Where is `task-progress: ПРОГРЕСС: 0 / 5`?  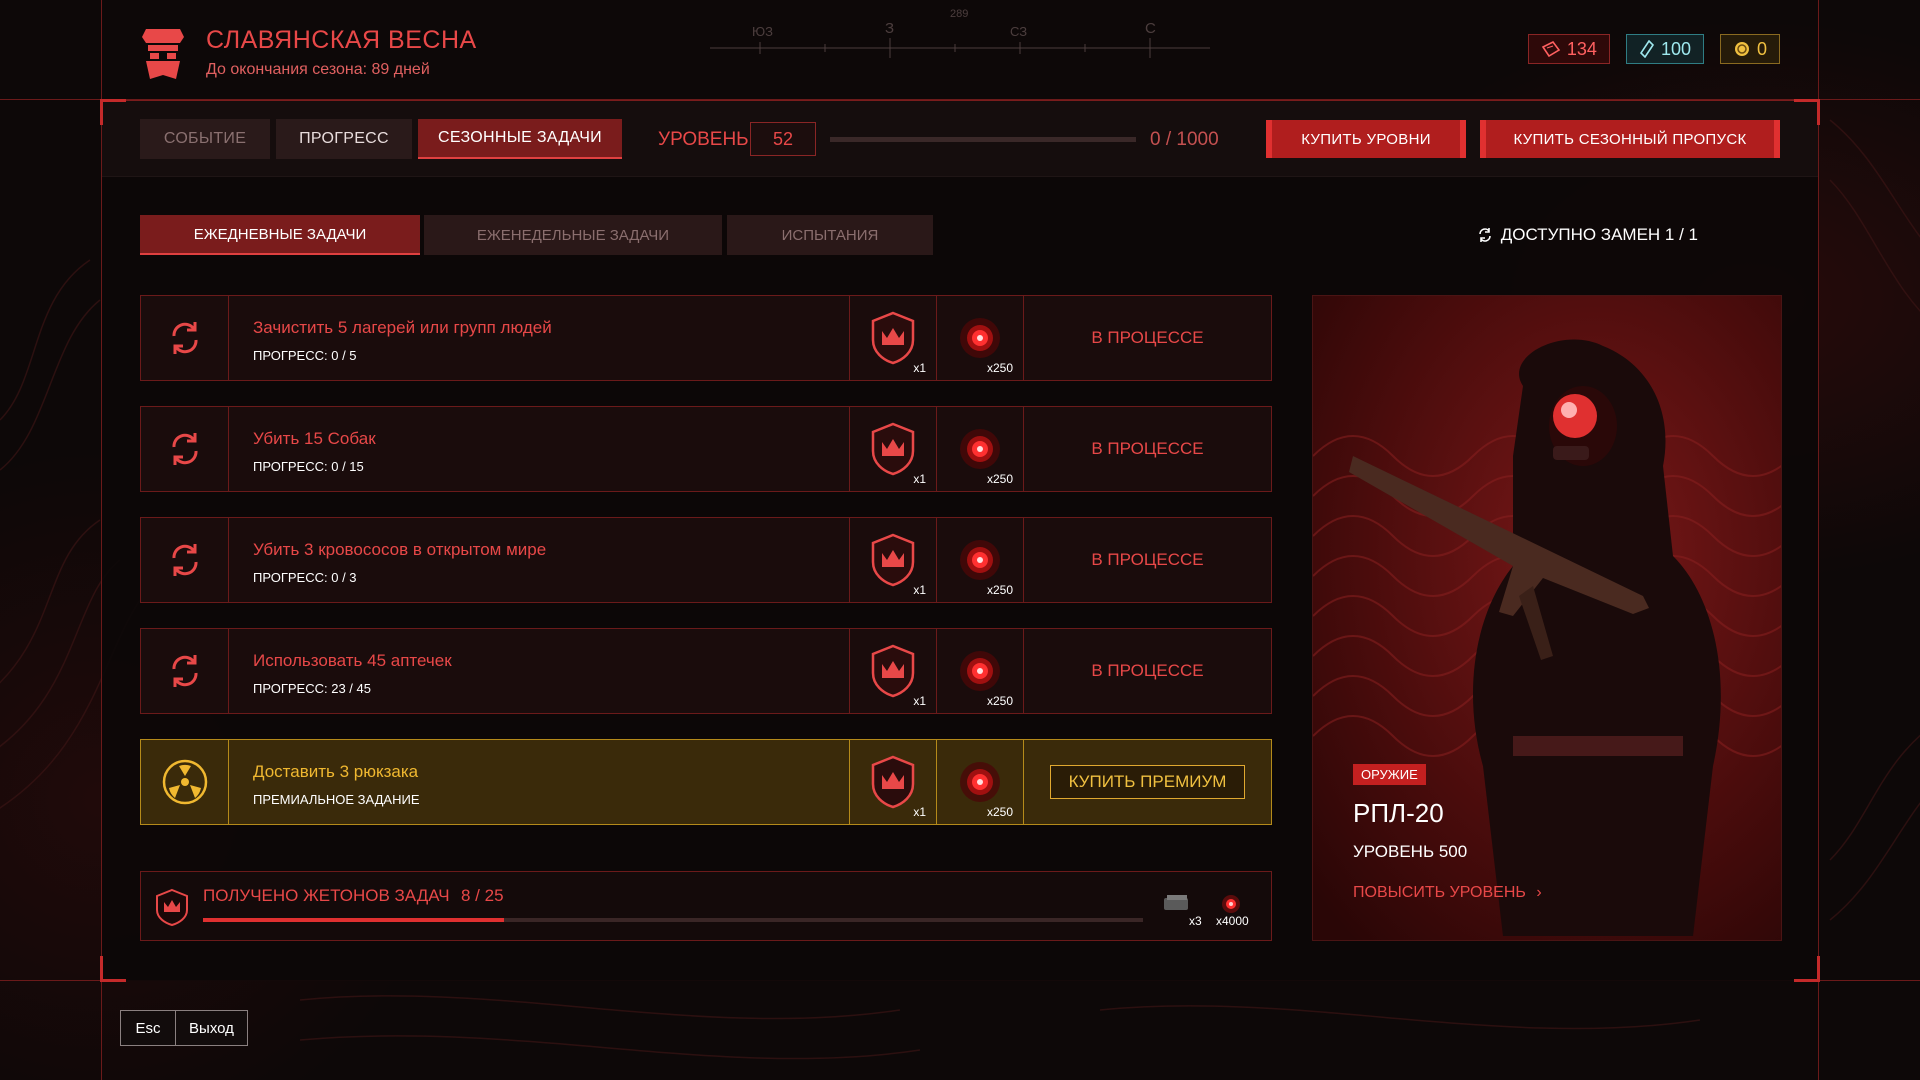
task-progress: ПРОГРЕСС: 0 / 5 is located at coordinates (305, 355).